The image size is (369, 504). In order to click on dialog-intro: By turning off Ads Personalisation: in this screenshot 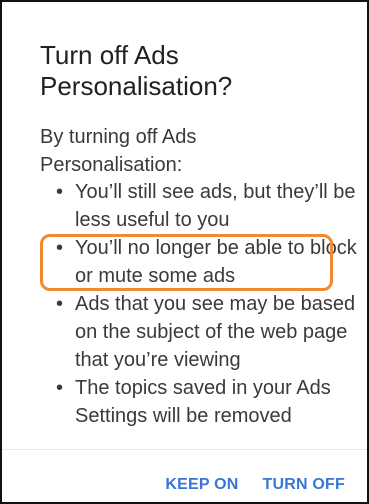, I will do `click(118, 151)`.